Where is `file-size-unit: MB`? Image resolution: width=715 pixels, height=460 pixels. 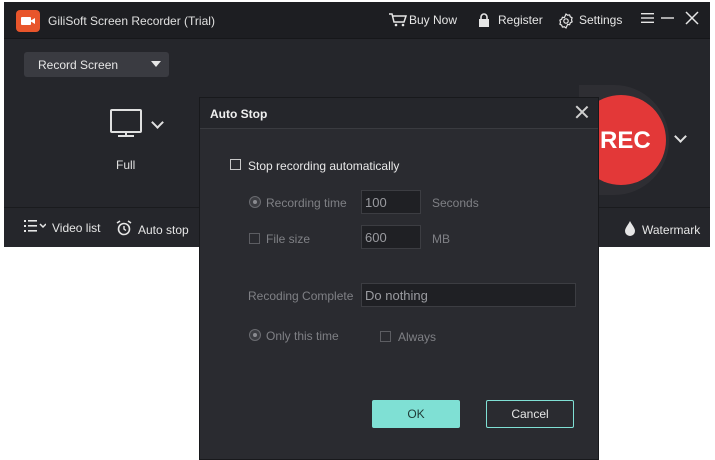 file-size-unit: MB is located at coordinates (441, 239).